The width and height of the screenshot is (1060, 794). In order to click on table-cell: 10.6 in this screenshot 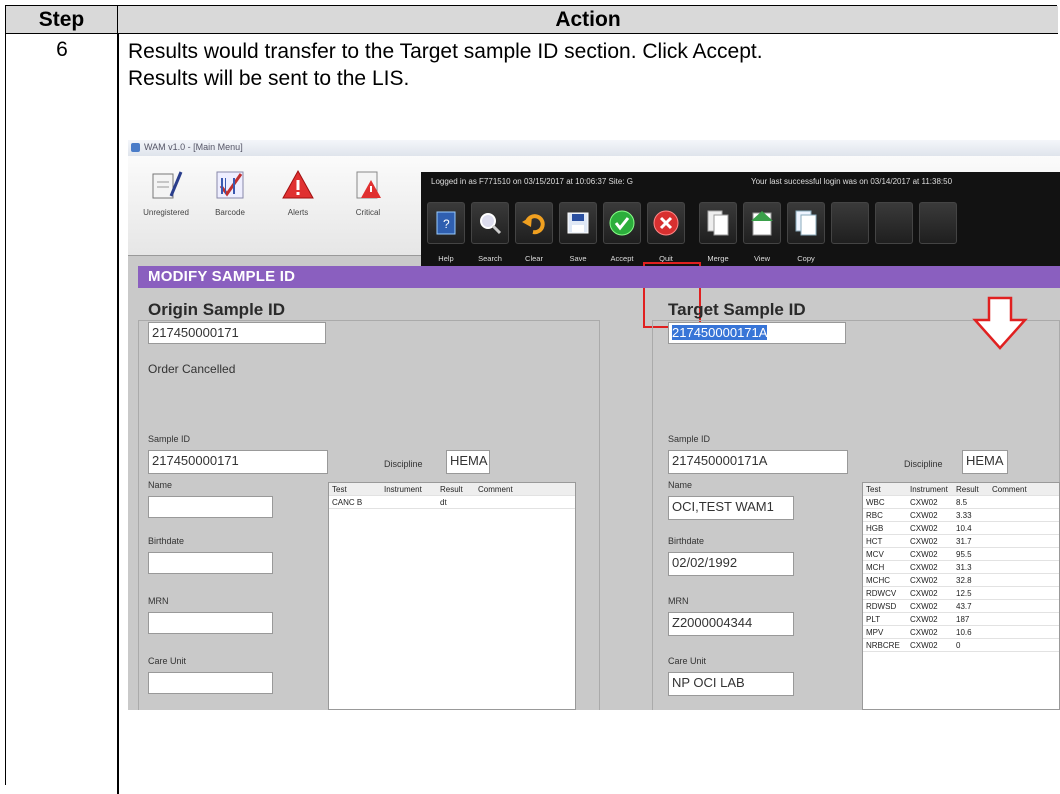, I will do `click(964, 632)`.